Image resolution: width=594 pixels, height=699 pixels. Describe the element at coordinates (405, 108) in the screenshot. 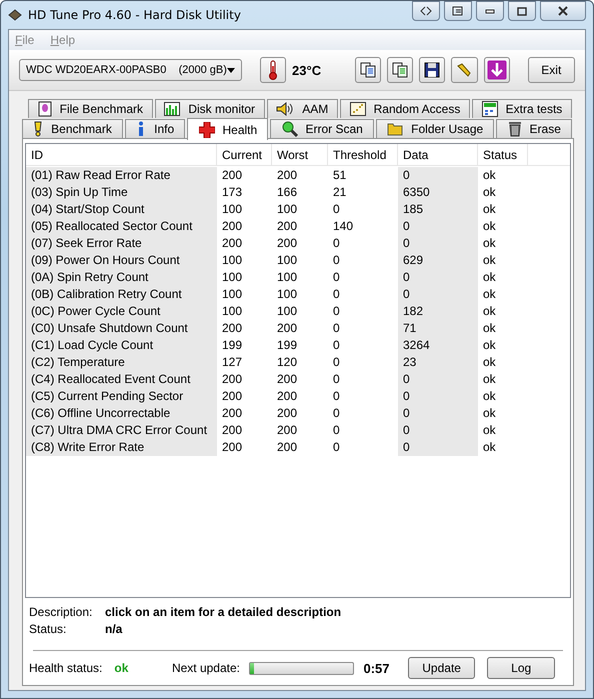

I see `tab: Random Access` at that location.